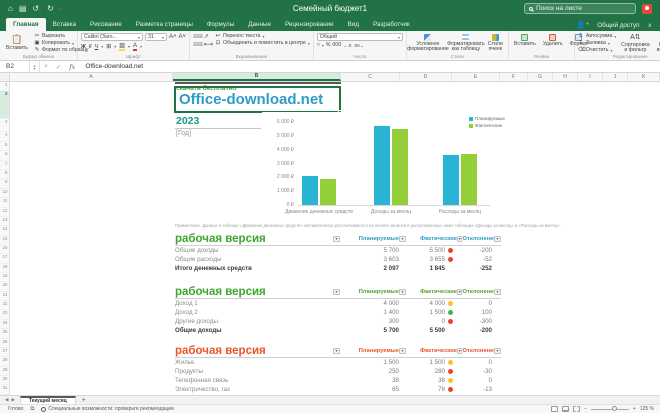  What do you see at coordinates (647, 8) in the screenshot?
I see `avatar` at bounding box center [647, 8].